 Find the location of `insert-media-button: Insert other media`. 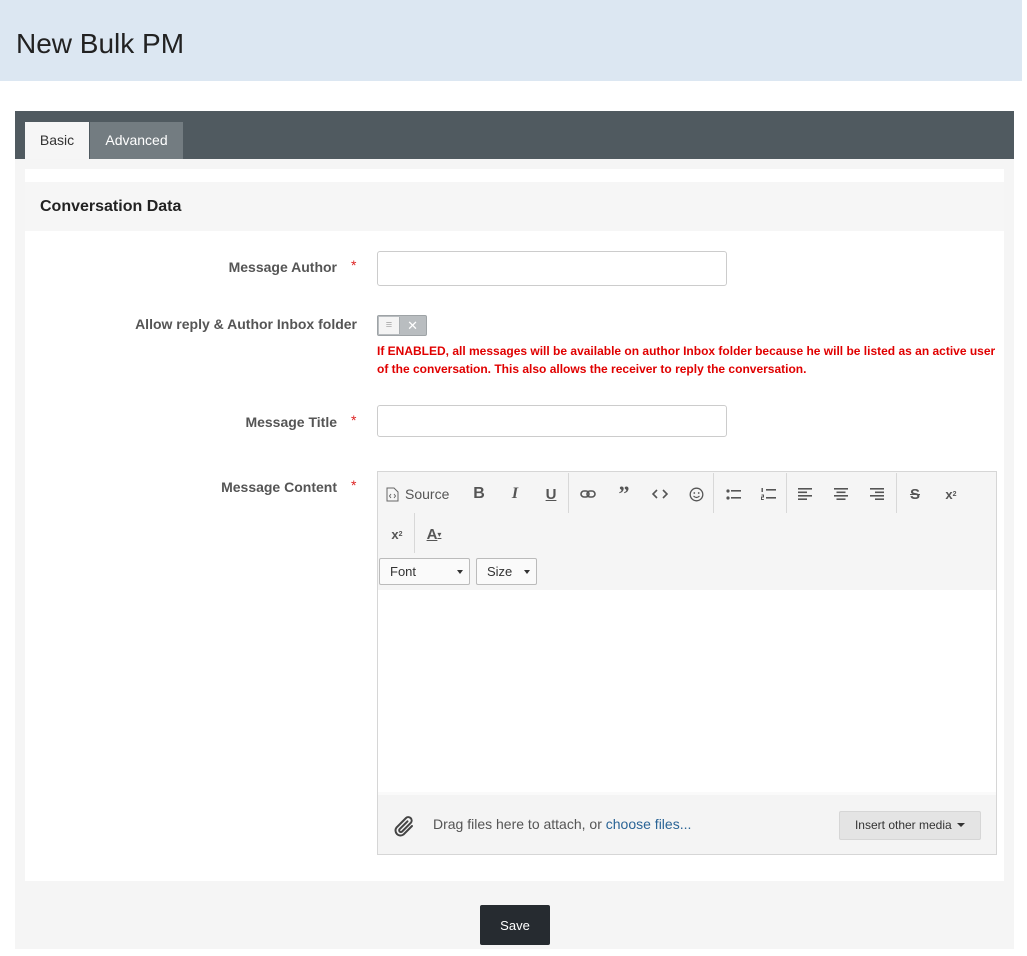

insert-media-button: Insert other media is located at coordinates (910, 825).